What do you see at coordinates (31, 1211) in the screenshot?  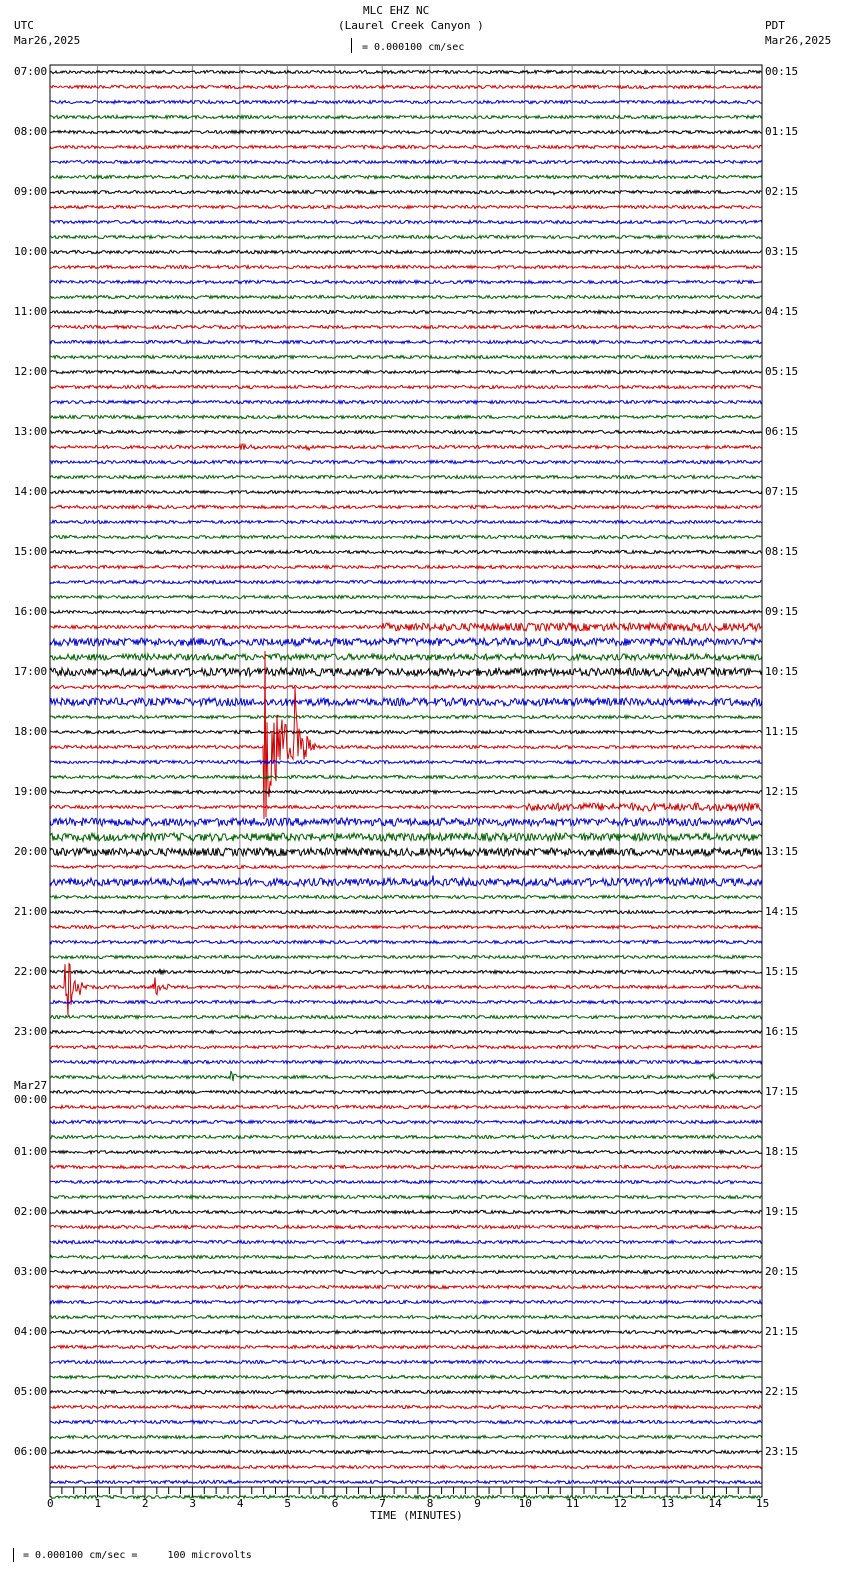 I see `left-time-label: 02:00` at bounding box center [31, 1211].